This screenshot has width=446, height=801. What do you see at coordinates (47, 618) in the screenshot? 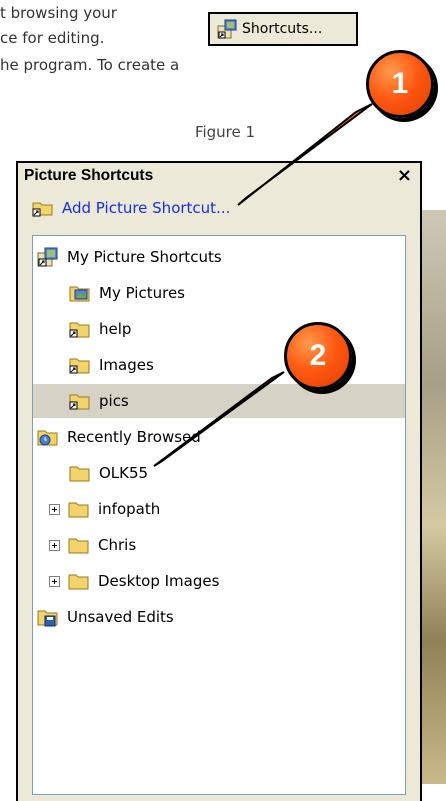
I see `unsaved-folder-icon` at bounding box center [47, 618].